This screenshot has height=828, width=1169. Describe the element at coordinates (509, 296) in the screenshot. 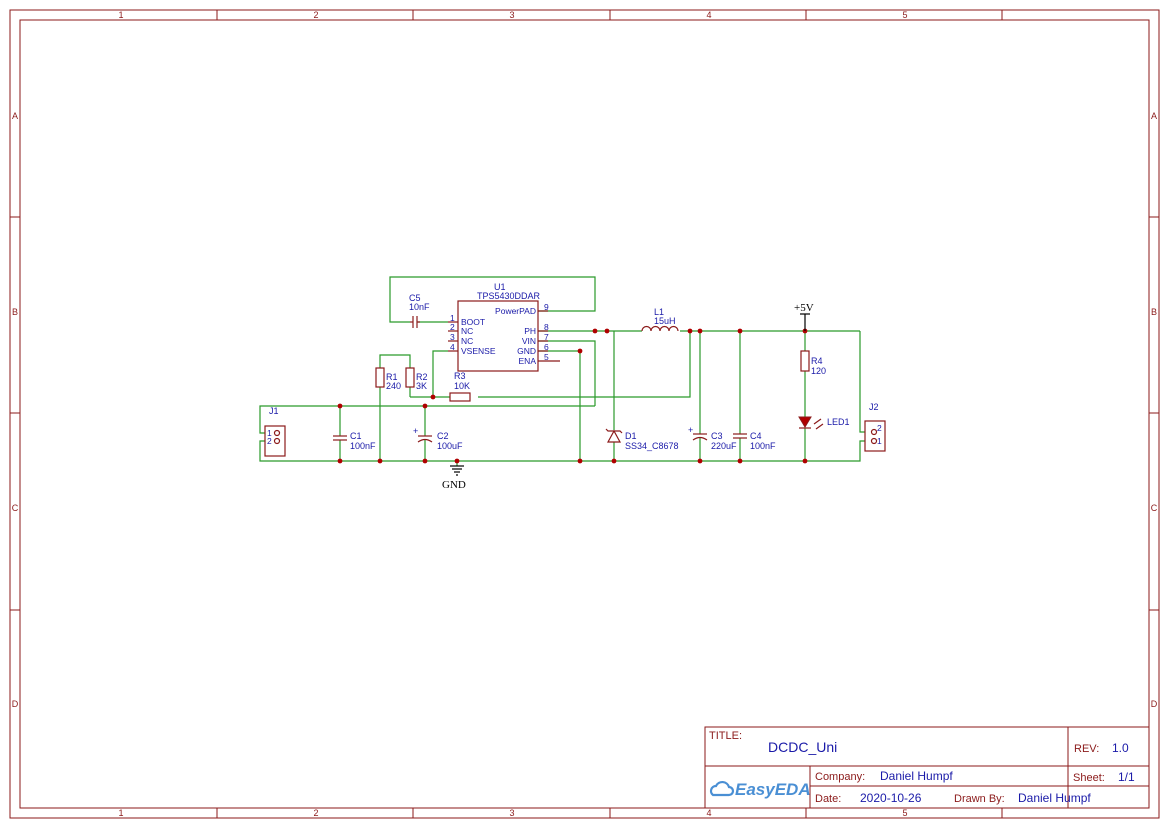

I see `u1-value: TPS5430DDAR` at that location.